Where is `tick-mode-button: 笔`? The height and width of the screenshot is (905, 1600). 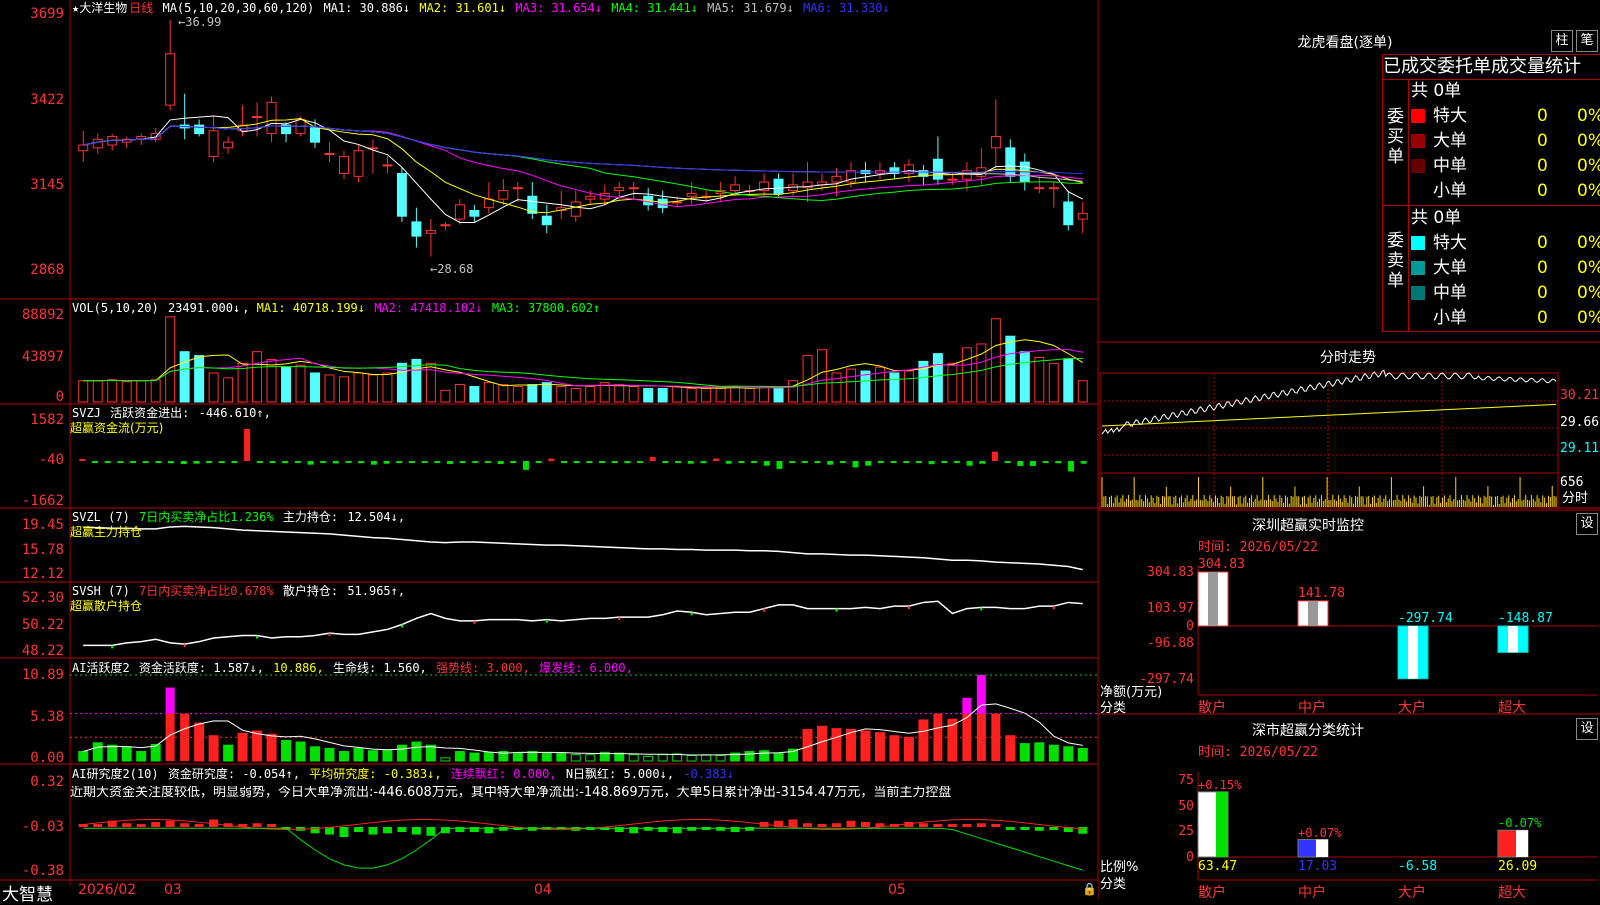 tick-mode-button: 笔 is located at coordinates (1587, 41).